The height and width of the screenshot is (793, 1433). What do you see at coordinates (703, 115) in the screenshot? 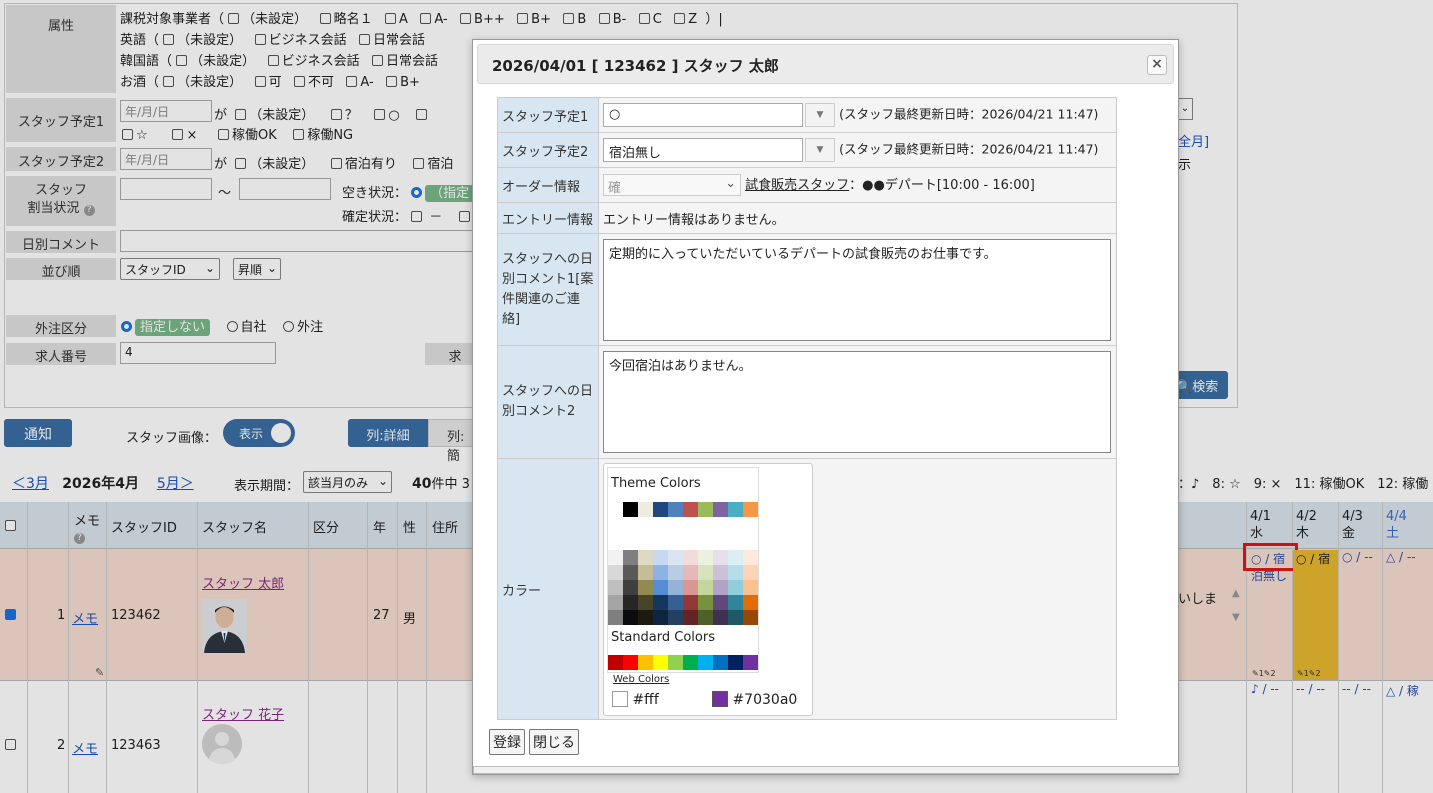
I see `sched1-combo-input: ○` at bounding box center [703, 115].